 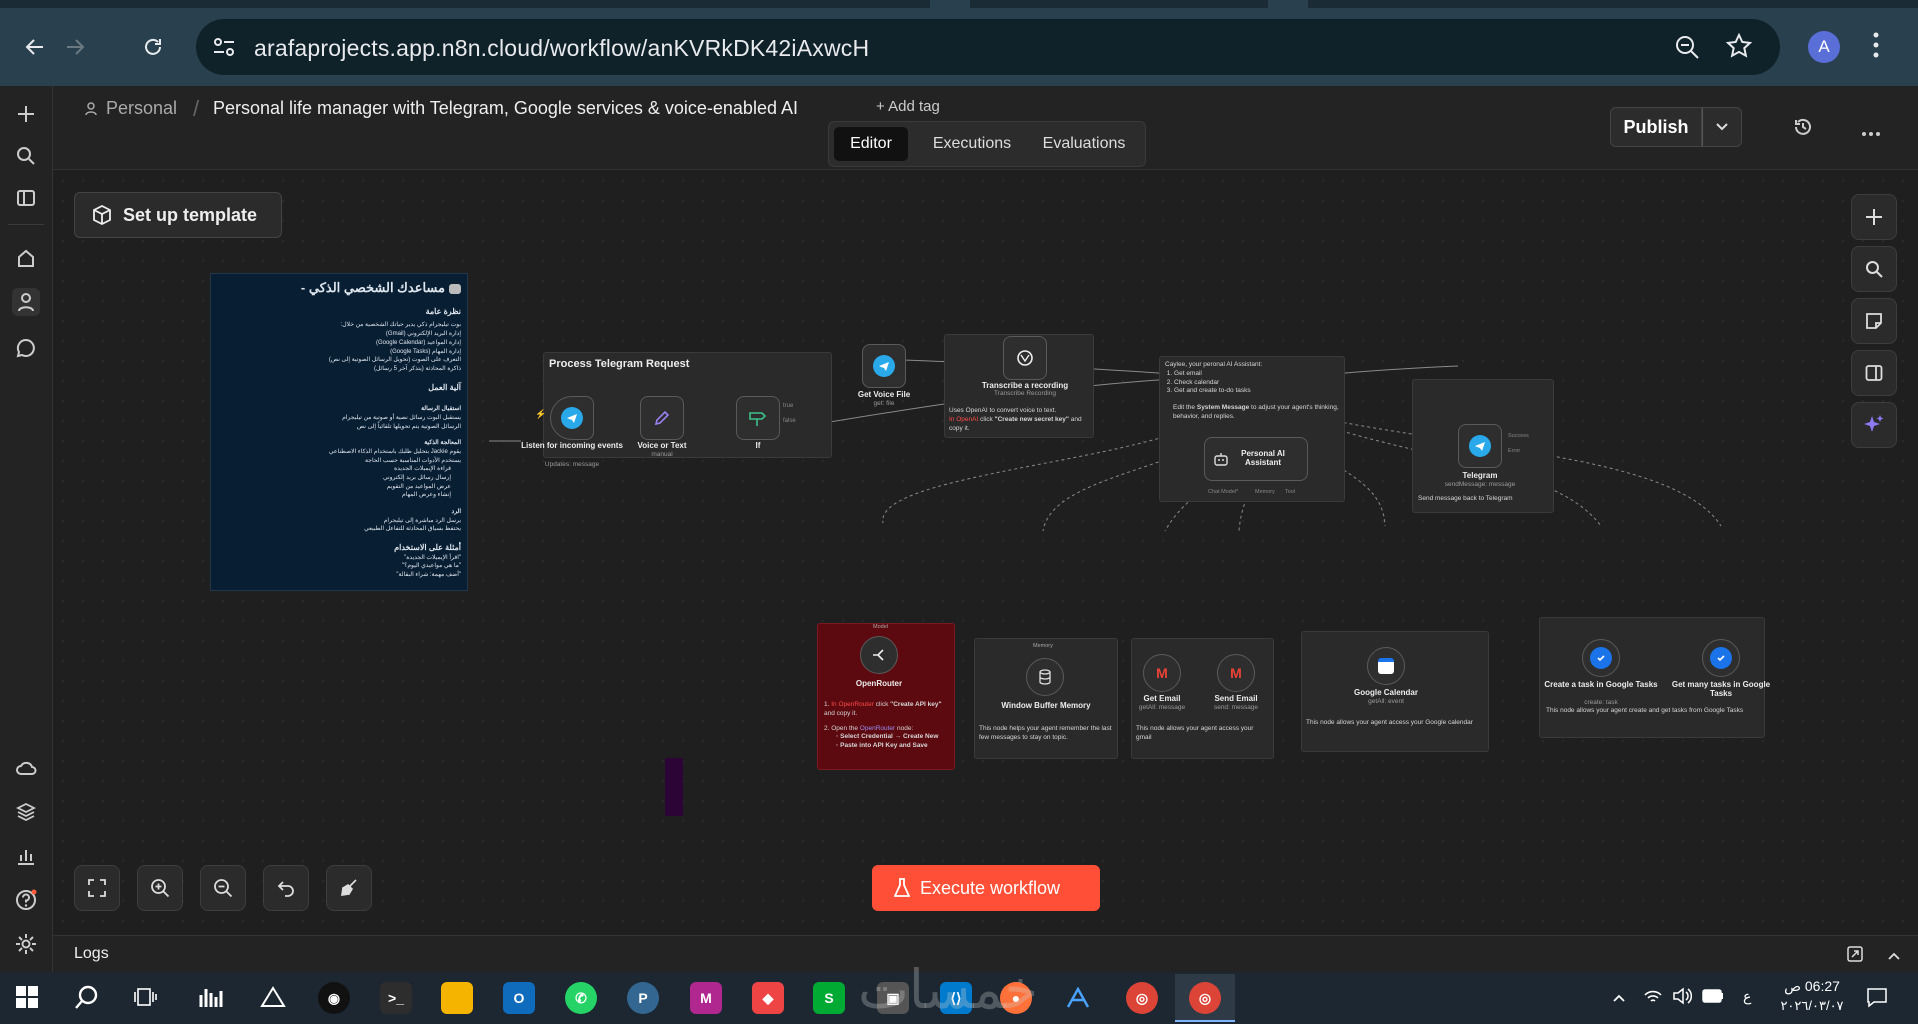 What do you see at coordinates (662, 418) in the screenshot?
I see `node-voice-or-text` at bounding box center [662, 418].